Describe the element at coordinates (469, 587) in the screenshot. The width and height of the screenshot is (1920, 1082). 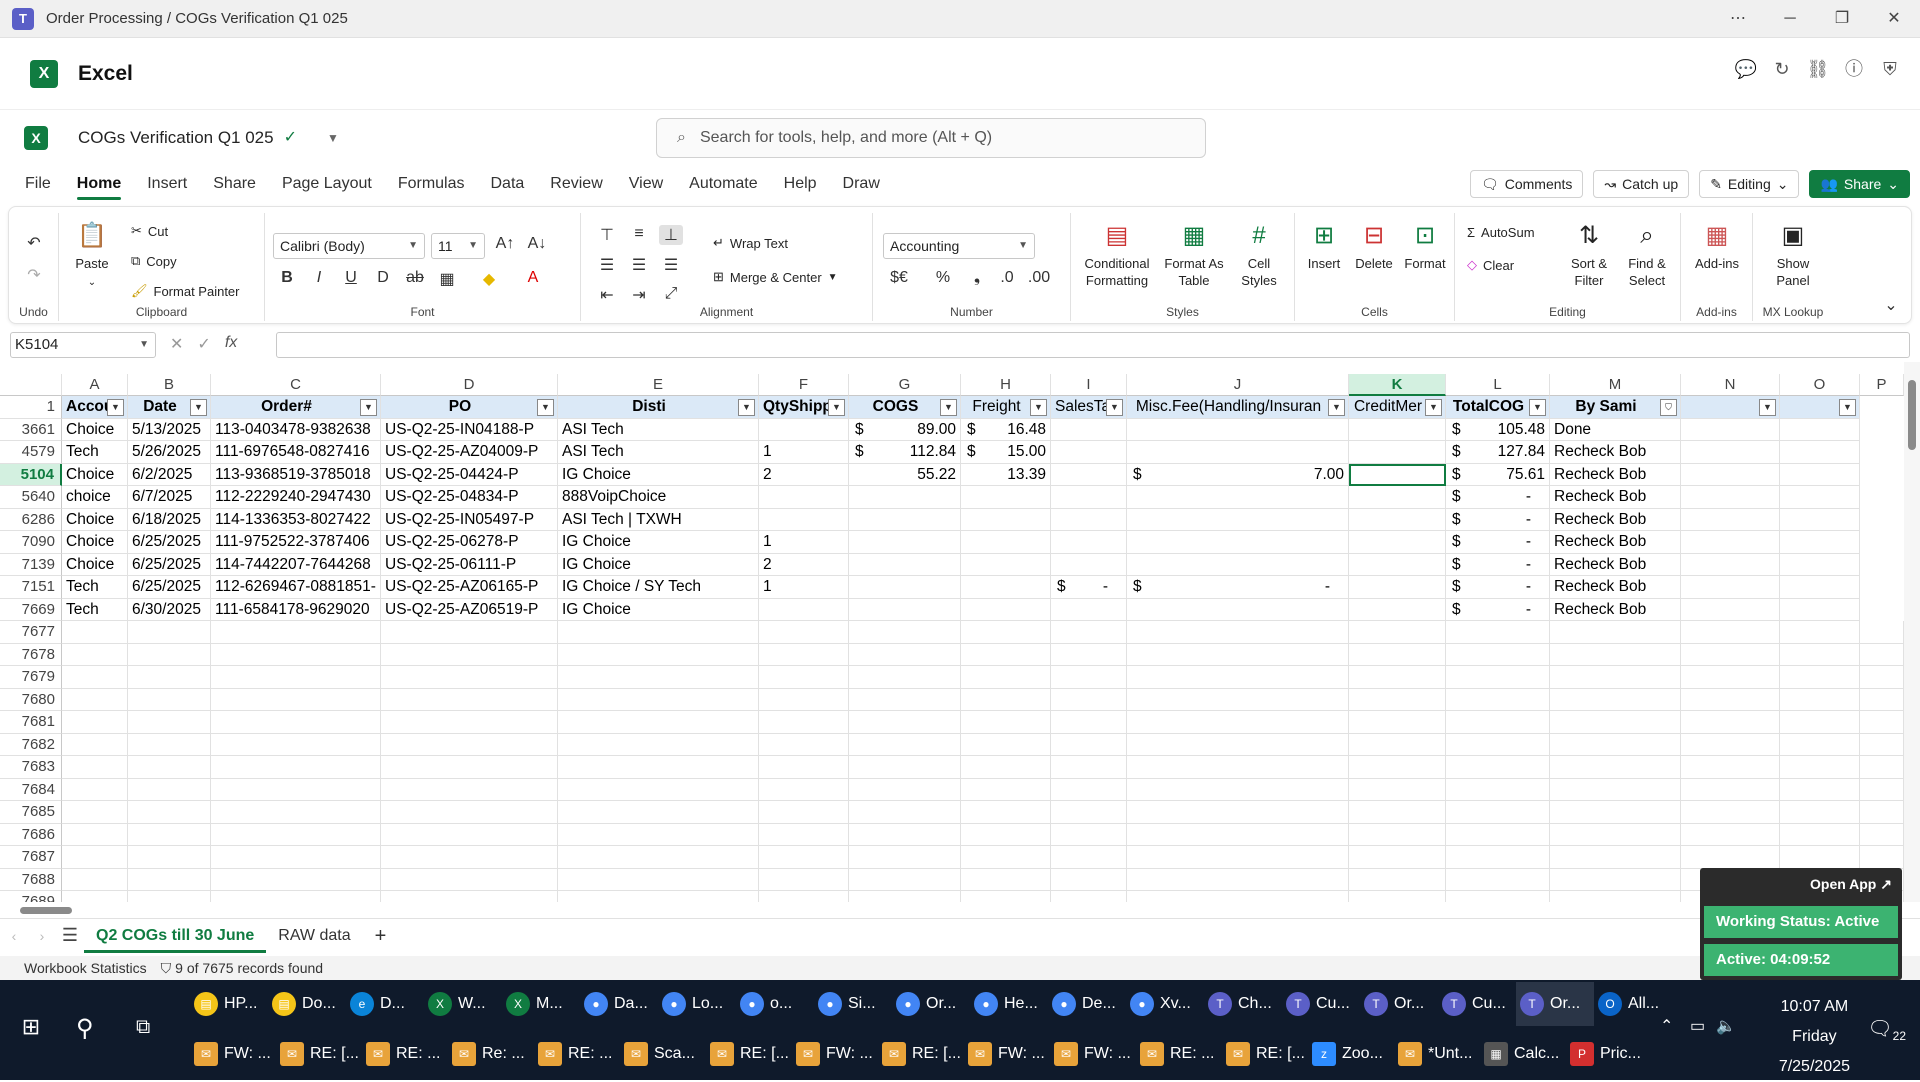
I see `table-cell: US-Q2-25-AZ06165-P` at that location.